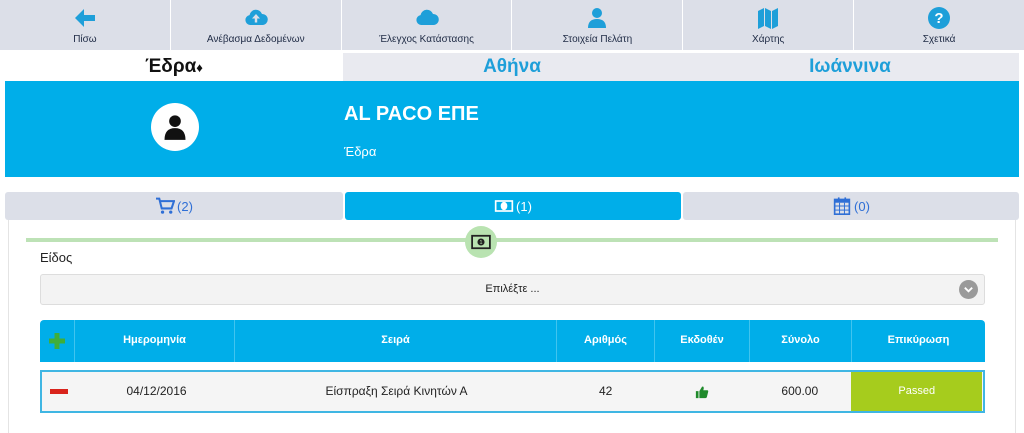  Describe the element at coordinates (84, 18) in the screenshot. I see `arrow-left-icon` at that location.